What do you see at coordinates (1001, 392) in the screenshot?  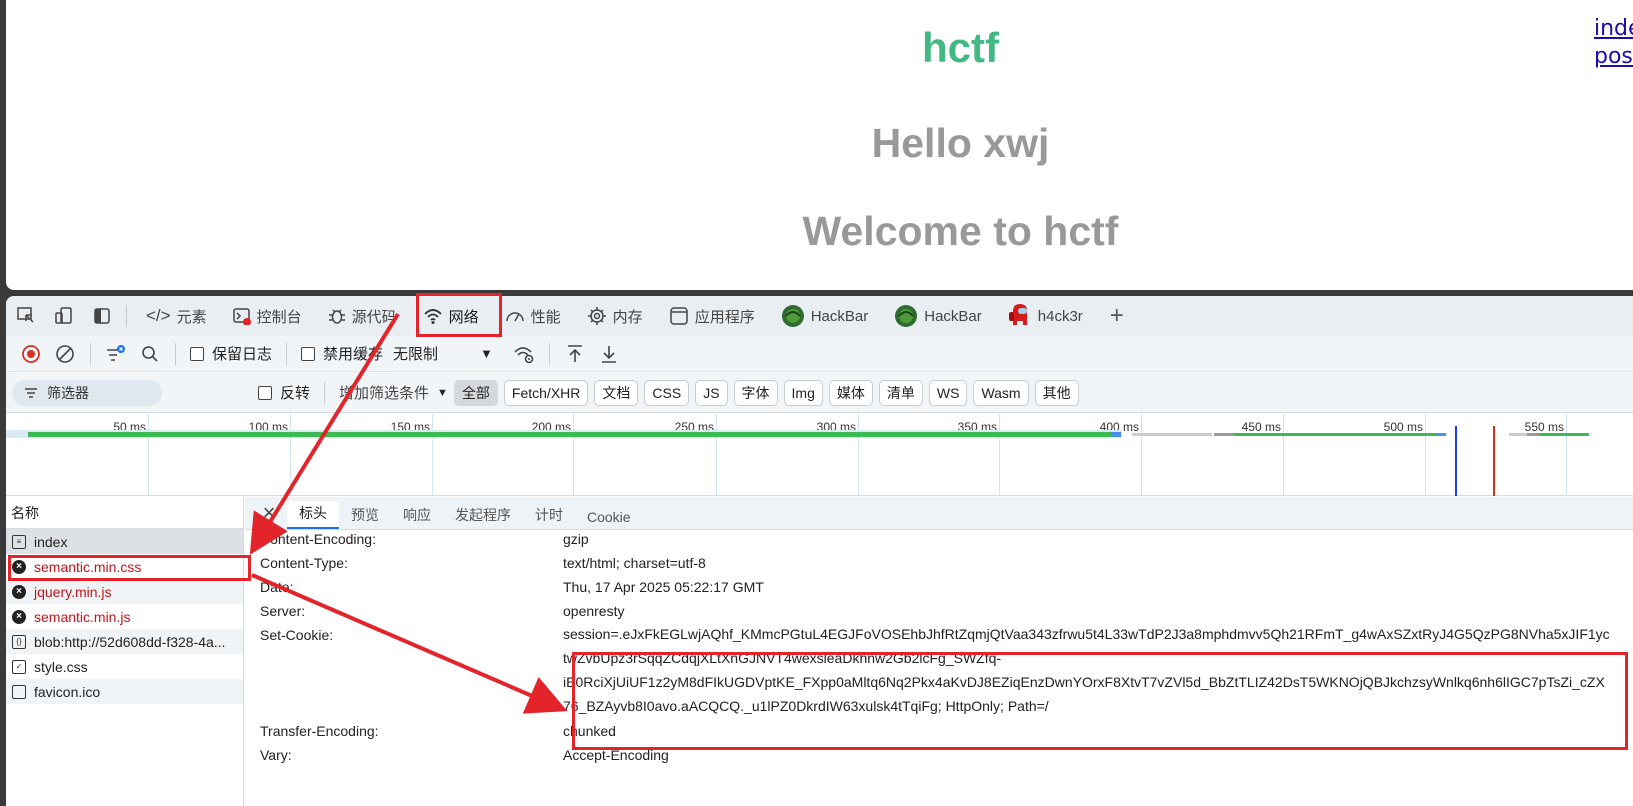 I see `type-filter-wasm: Wasm` at bounding box center [1001, 392].